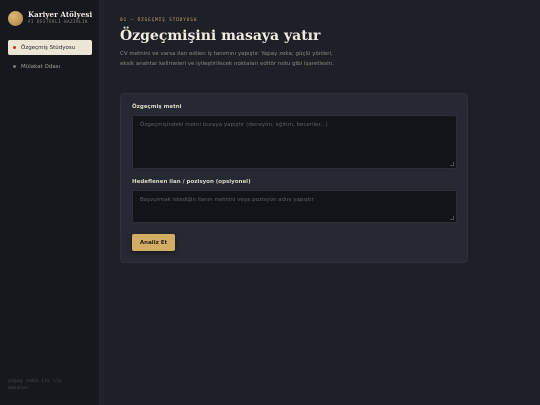 Image resolution: width=540 pixels, height=405 pixels. What do you see at coordinates (35, 385) in the screenshot?
I see `sidebar-footer: yapay zeka ile ilk adımlar` at bounding box center [35, 385].